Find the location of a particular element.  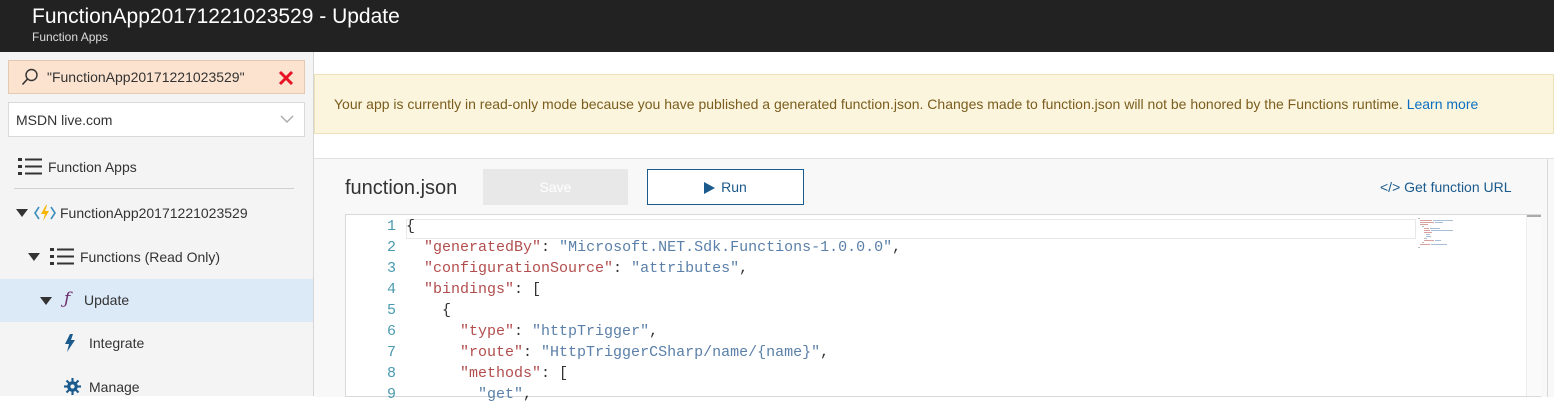

page-subtitle: Function Apps is located at coordinates (70, 37).